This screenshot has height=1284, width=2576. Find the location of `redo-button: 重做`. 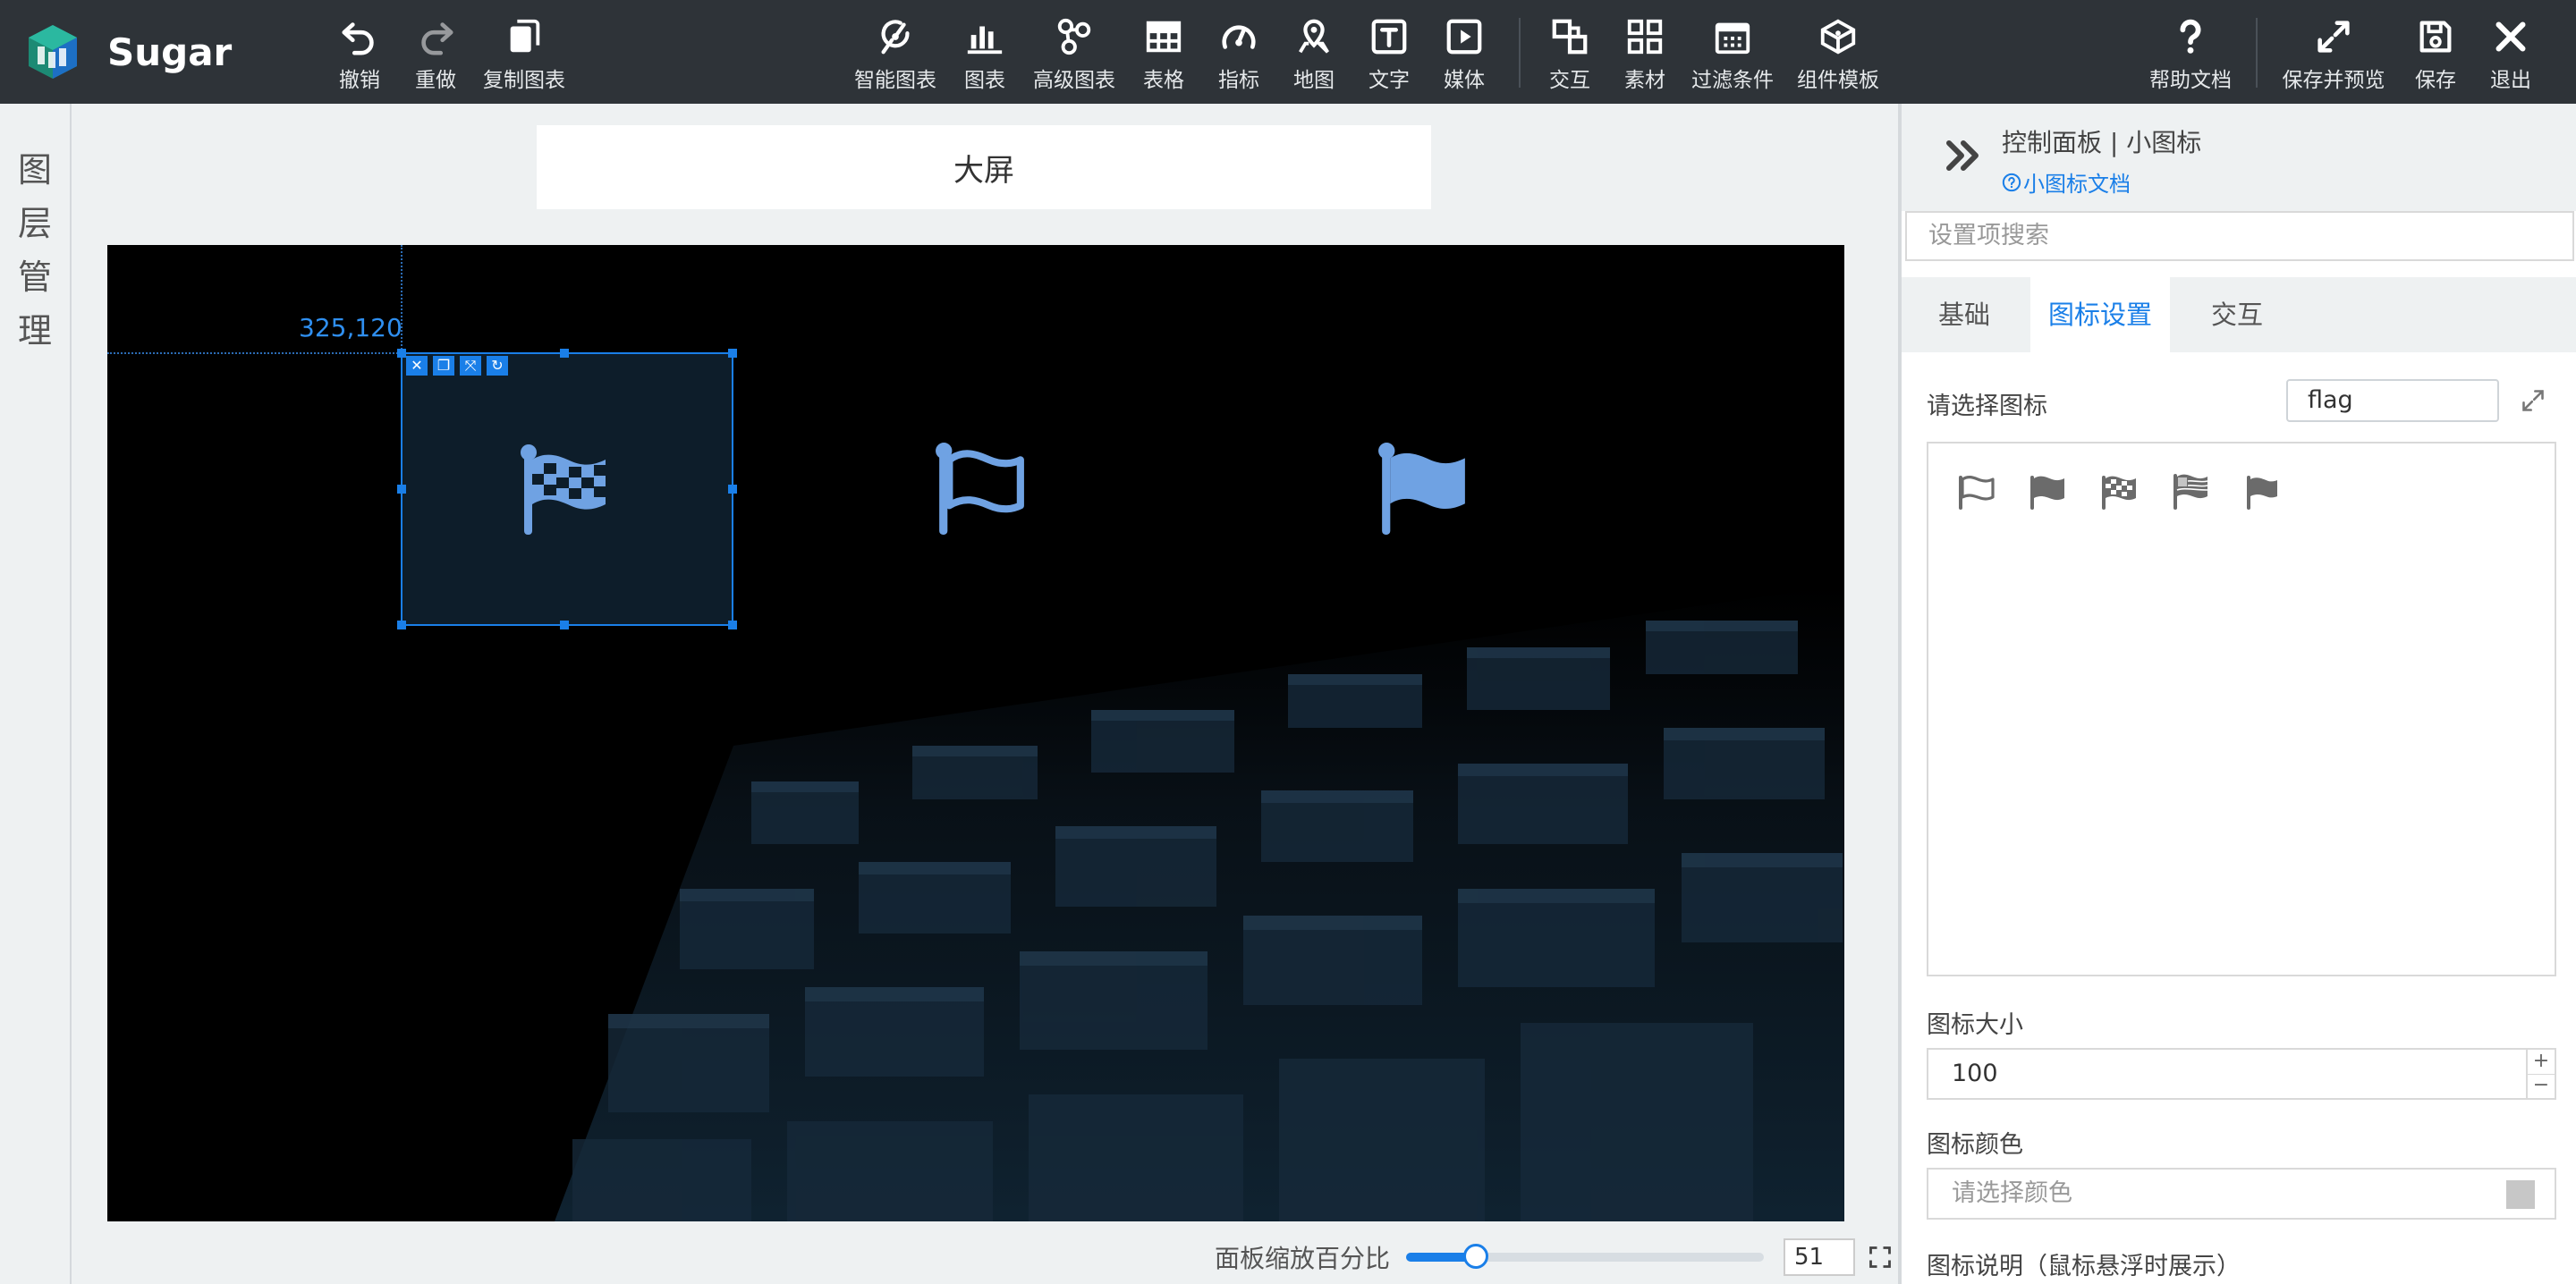

redo-button: 重做 is located at coordinates (435, 54).